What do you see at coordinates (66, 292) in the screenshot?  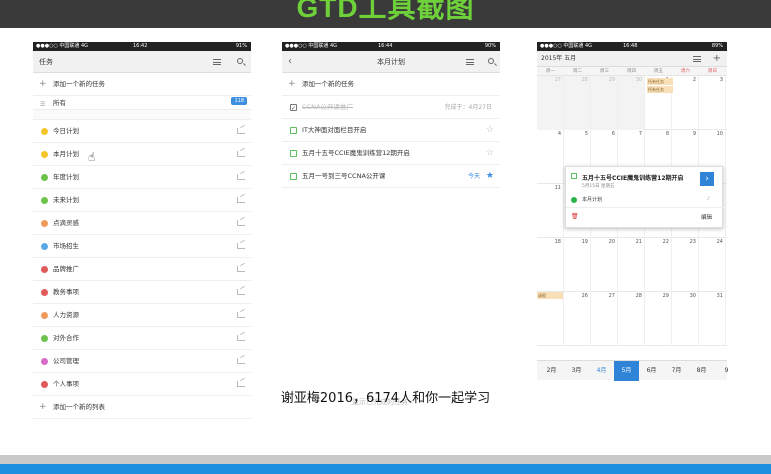 I see `list-item-label: 教务事项` at bounding box center [66, 292].